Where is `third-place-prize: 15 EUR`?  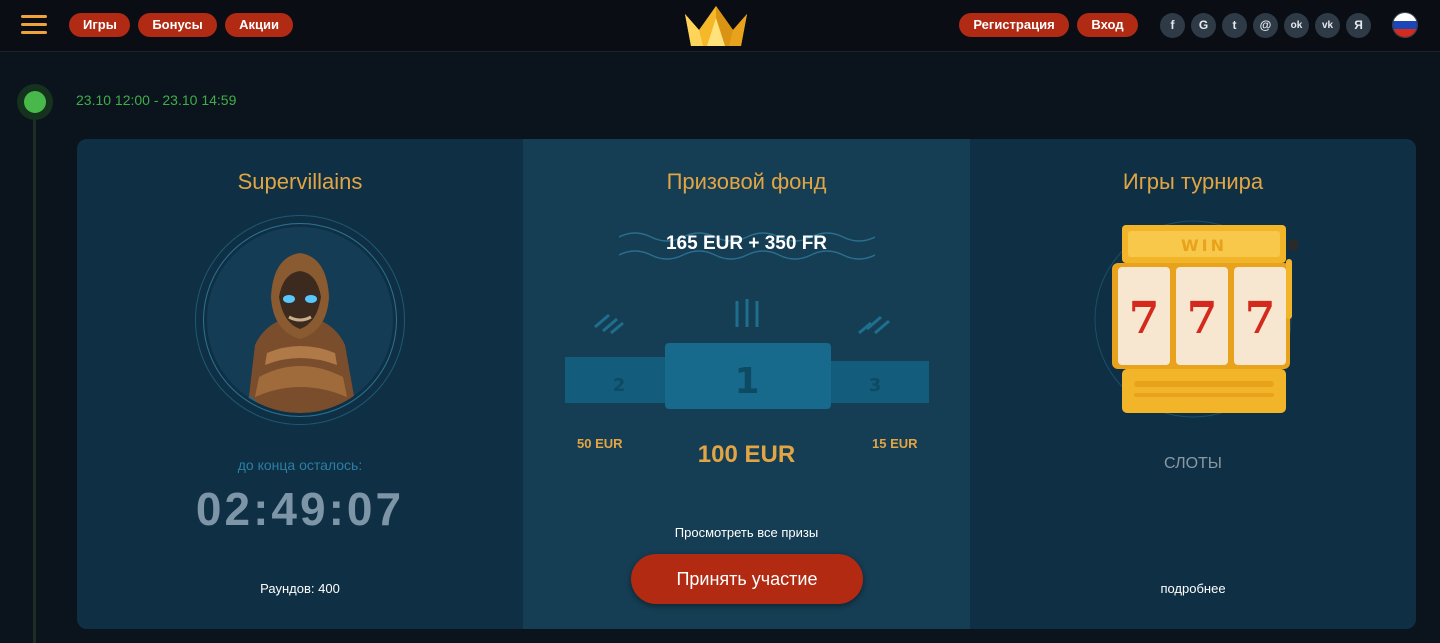
third-place-prize: 15 EUR is located at coordinates (895, 443).